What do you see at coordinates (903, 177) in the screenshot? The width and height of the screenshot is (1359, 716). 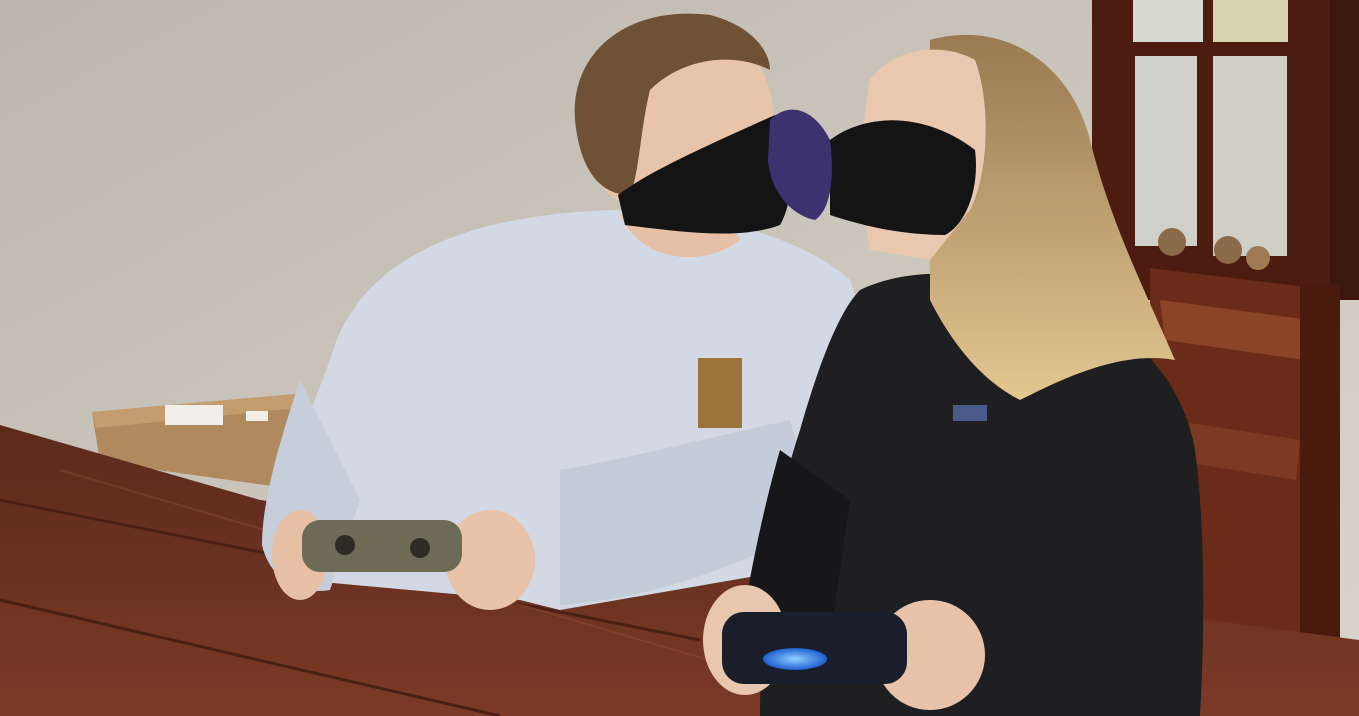 I see `black-mask-right` at bounding box center [903, 177].